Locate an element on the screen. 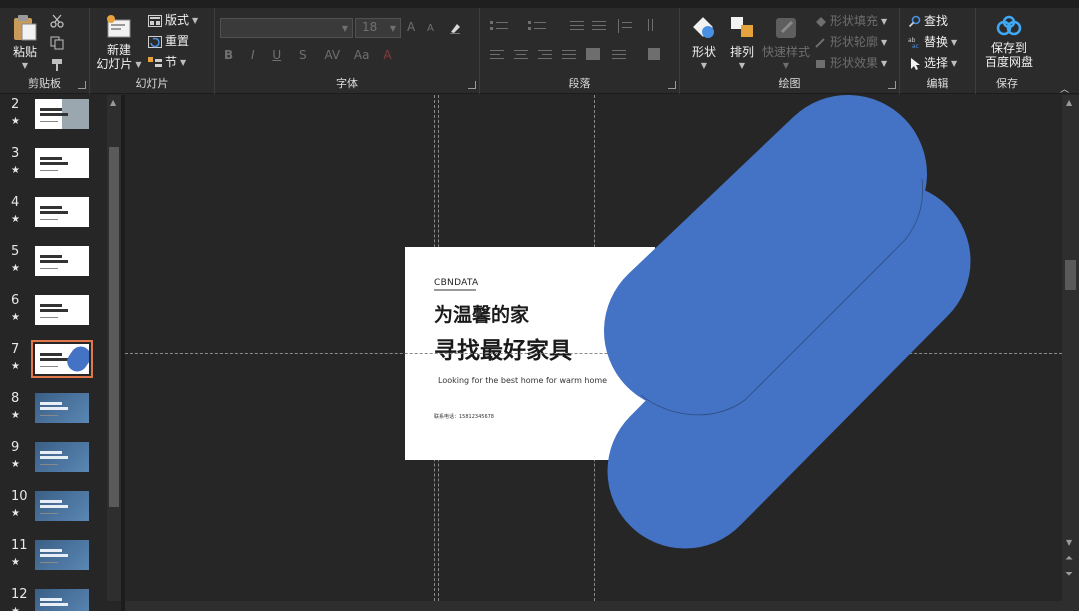 The height and width of the screenshot is (611, 1079). thumbnail-scroll-thumb is located at coordinates (114, 327).